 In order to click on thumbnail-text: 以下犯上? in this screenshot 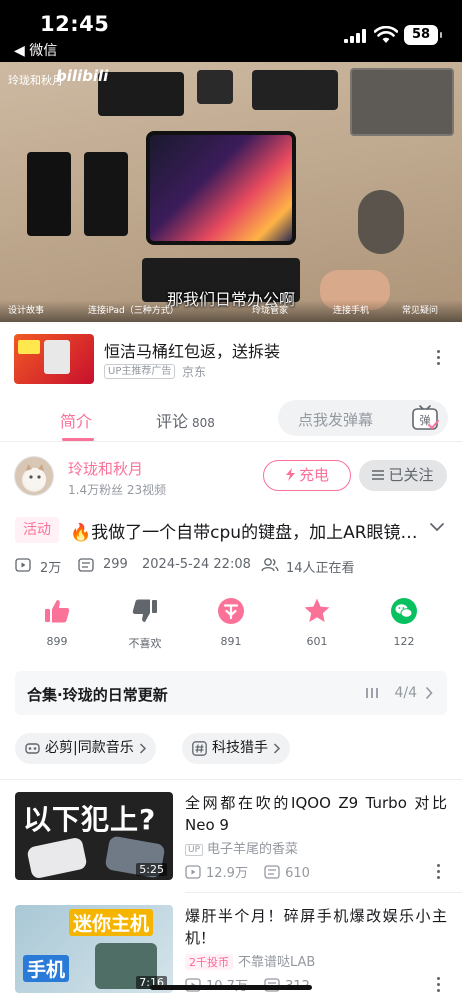, I will do `click(90, 819)`.